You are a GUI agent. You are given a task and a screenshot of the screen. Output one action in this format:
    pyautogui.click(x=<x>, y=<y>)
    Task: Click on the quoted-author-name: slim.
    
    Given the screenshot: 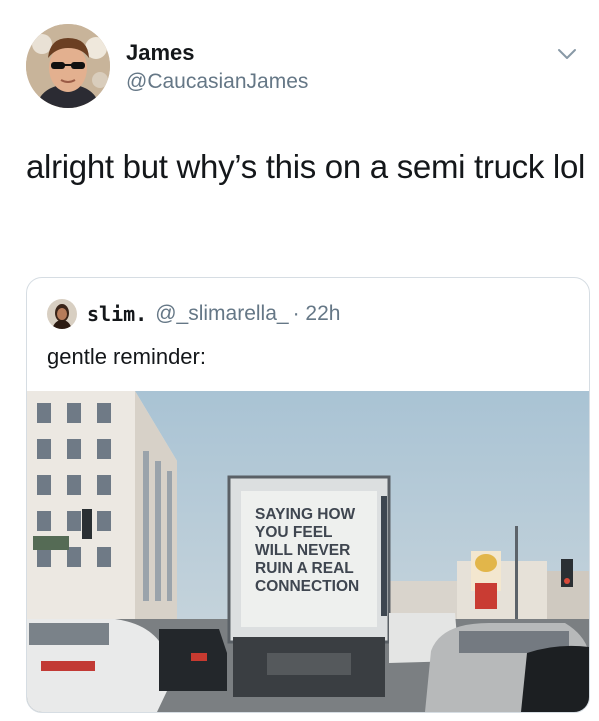 What is the action you would take?
    pyautogui.click(x=117, y=314)
    